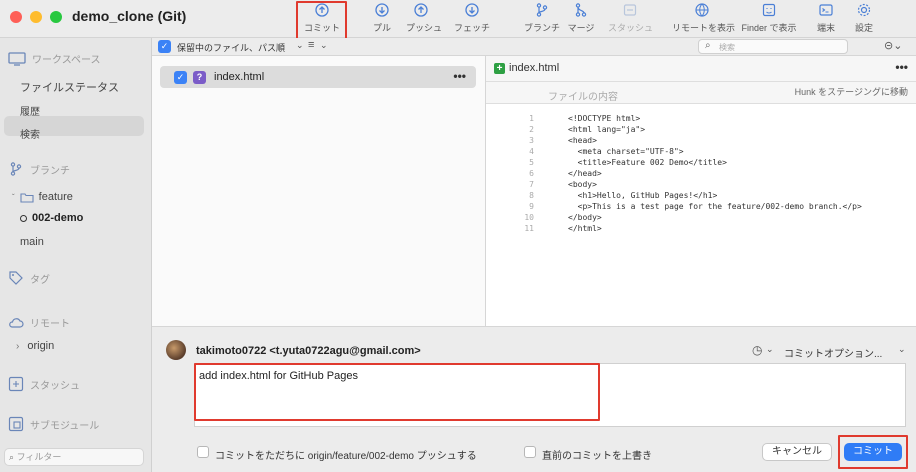 This screenshot has height=472, width=916. I want to click on line-content: </body>, so click(585, 217).